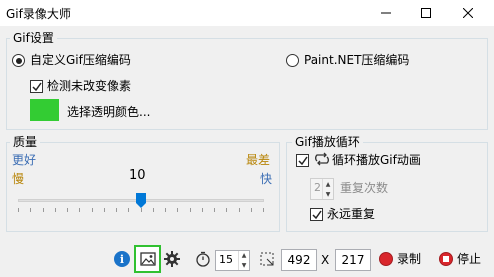 The height and width of the screenshot is (277, 494). Describe the element at coordinates (44, 110) in the screenshot. I see `transparent-color-swatch` at that location.